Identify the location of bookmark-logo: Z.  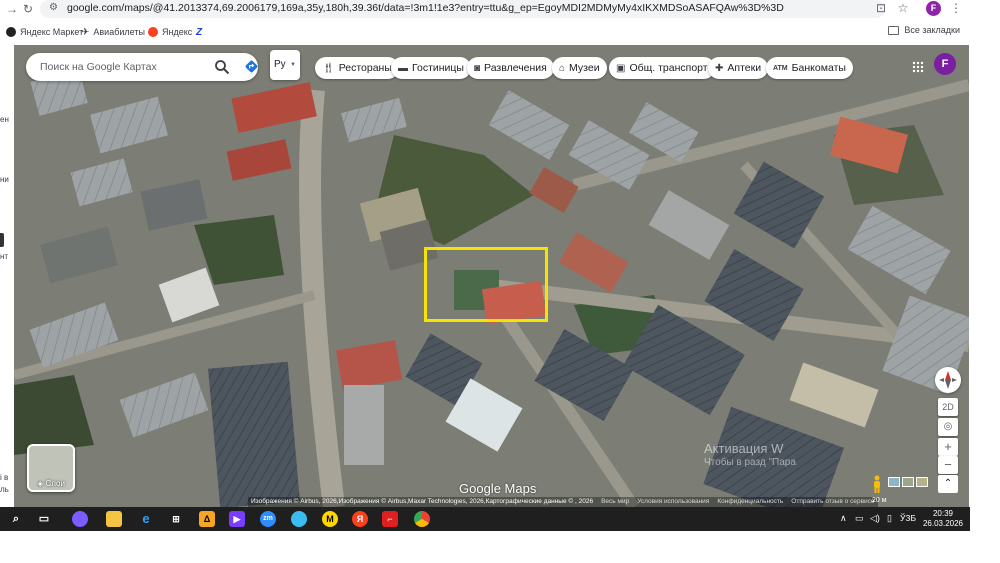
(199, 32).